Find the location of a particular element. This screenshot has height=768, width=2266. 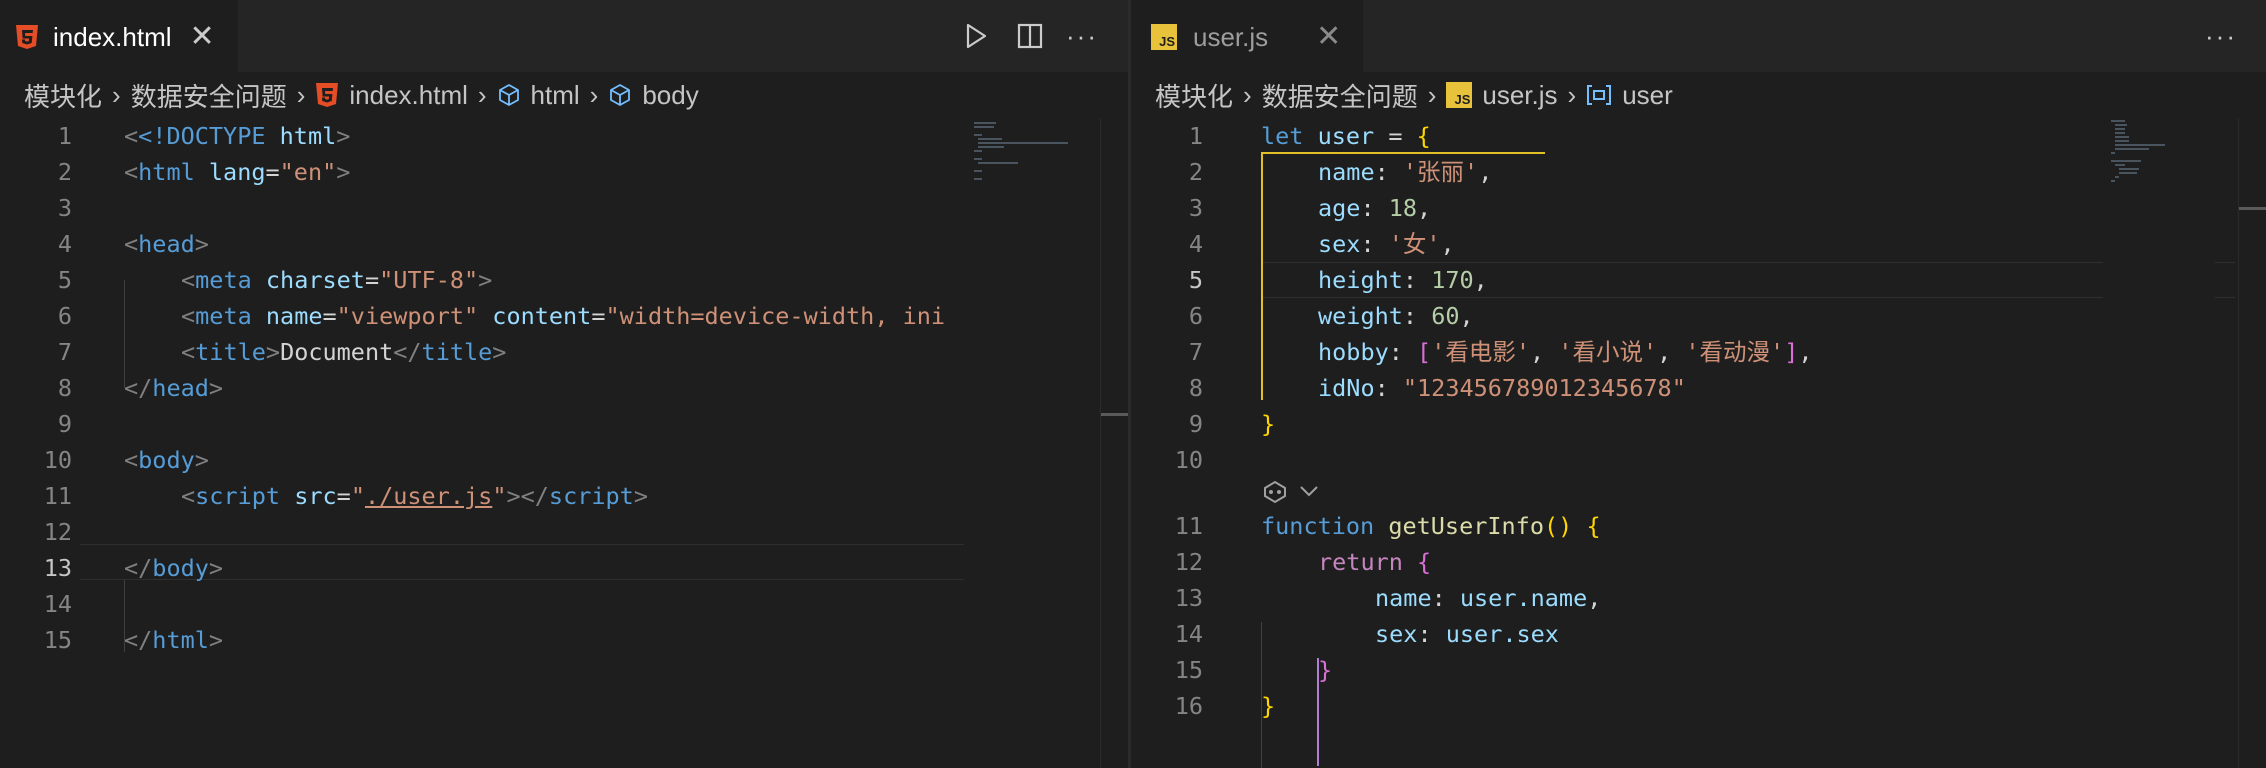

bracket-pair-guide is located at coordinates (1262, 277).